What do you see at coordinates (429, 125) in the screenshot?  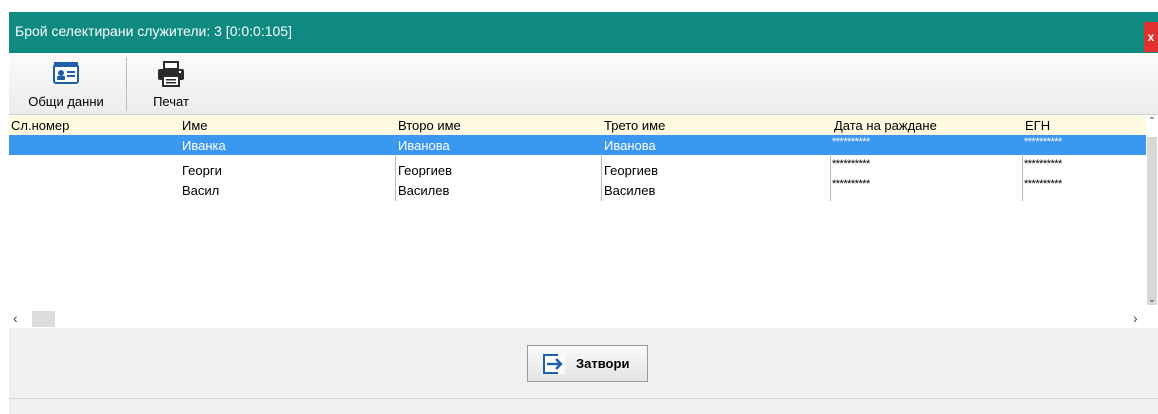 I see `col-second-name: Второ име` at bounding box center [429, 125].